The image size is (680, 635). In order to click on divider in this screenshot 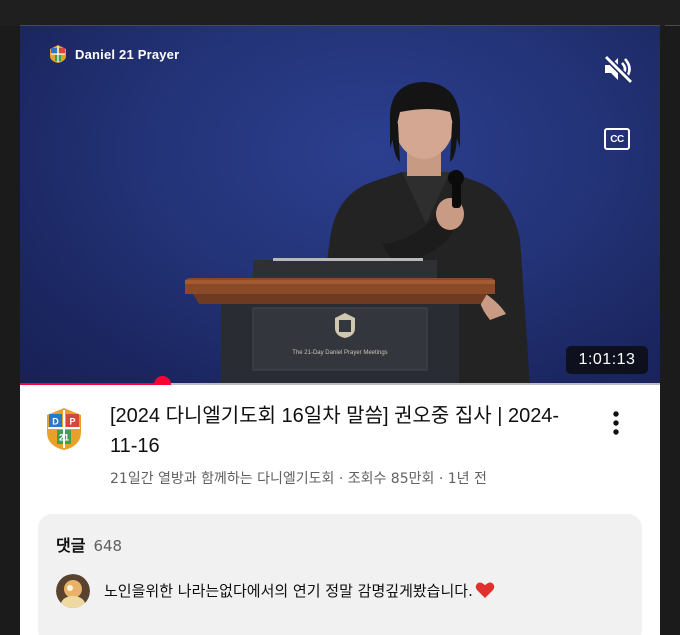, I will do `click(672, 25)`.